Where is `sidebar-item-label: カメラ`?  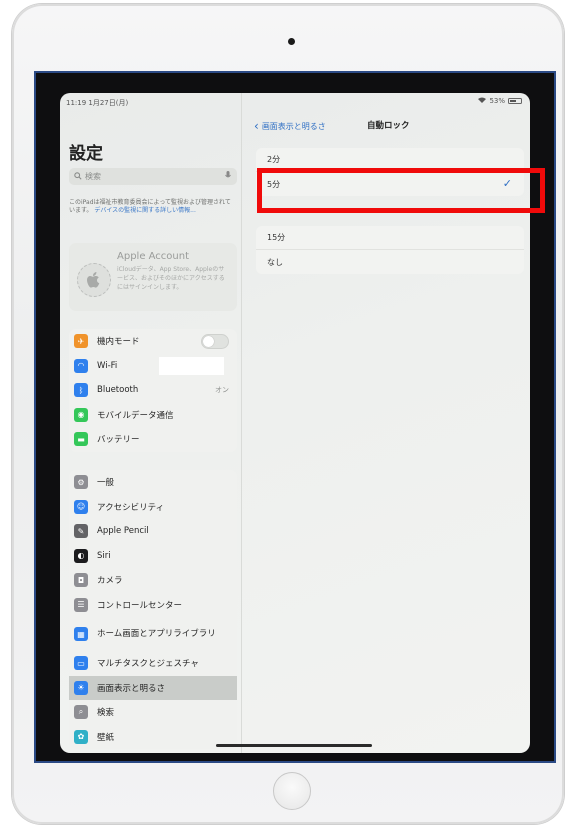
sidebar-item-label: カメラ is located at coordinates (110, 581).